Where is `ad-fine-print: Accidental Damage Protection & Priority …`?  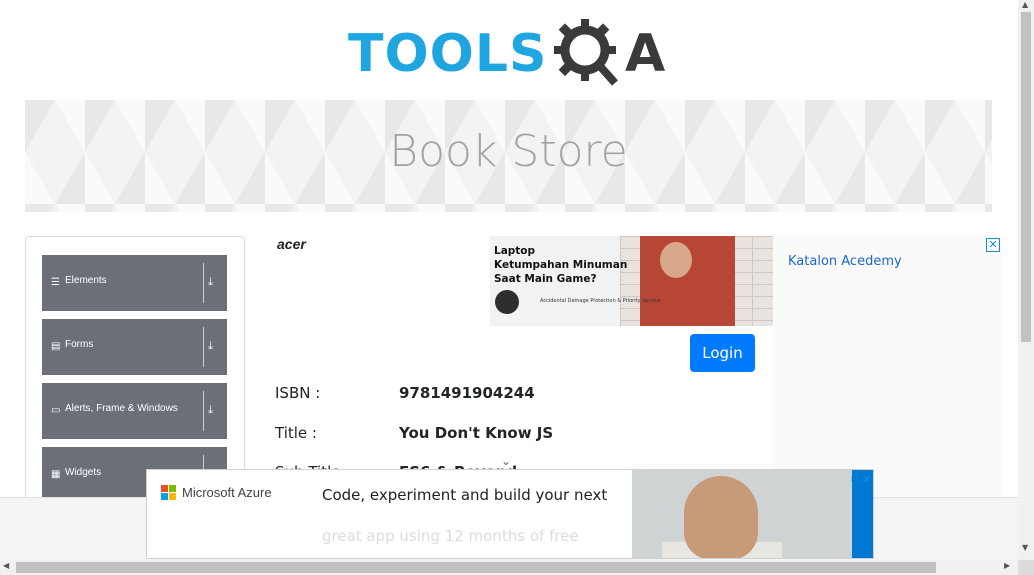
ad-fine-print: Accidental Damage Protection & Priority … is located at coordinates (600, 301).